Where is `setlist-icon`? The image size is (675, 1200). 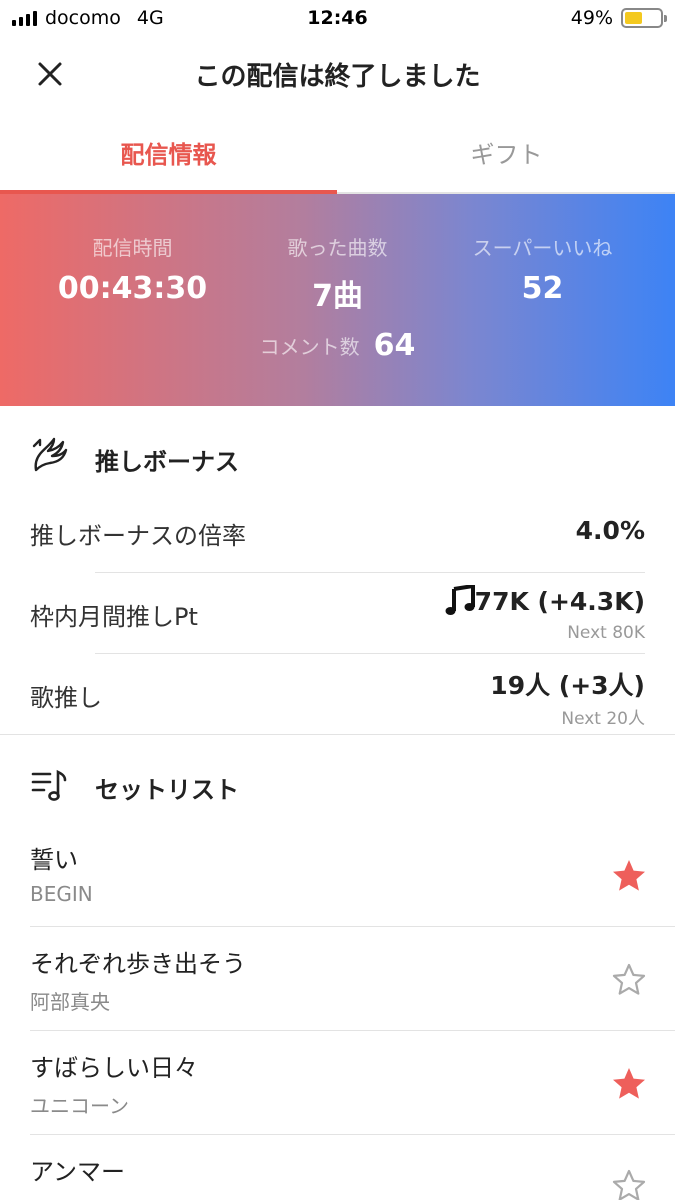
setlist-icon is located at coordinates (49, 785).